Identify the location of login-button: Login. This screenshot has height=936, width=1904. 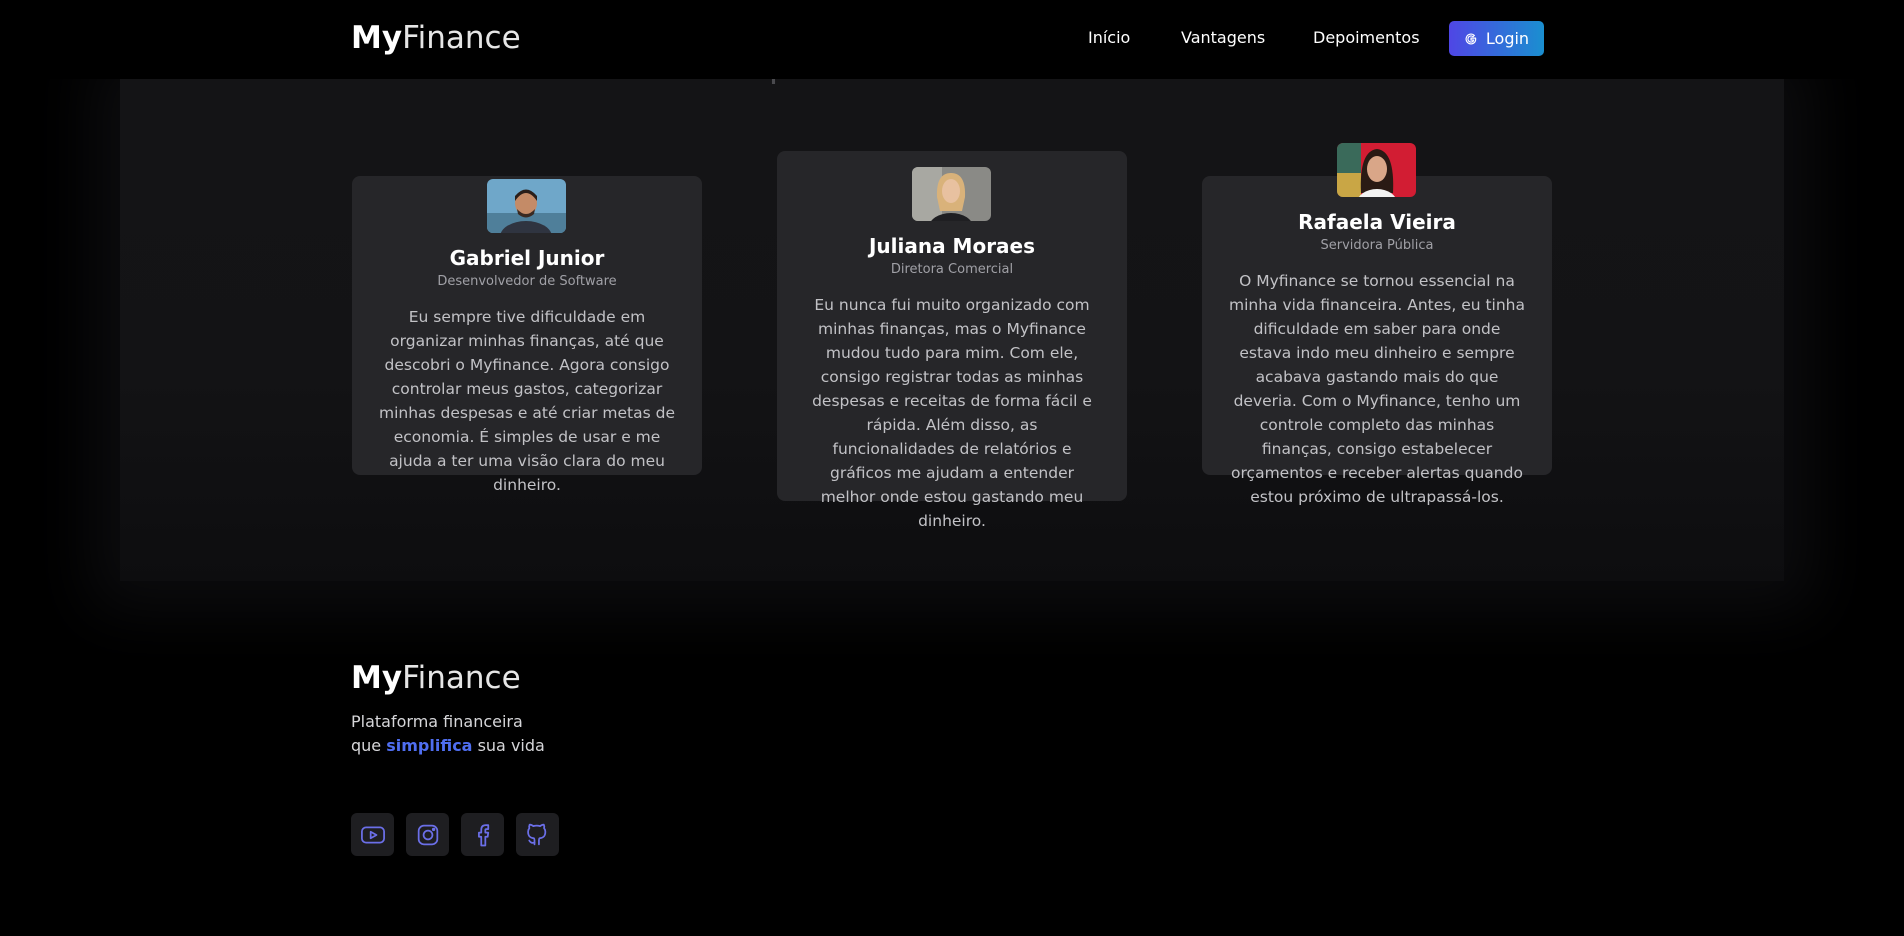
(1496, 38).